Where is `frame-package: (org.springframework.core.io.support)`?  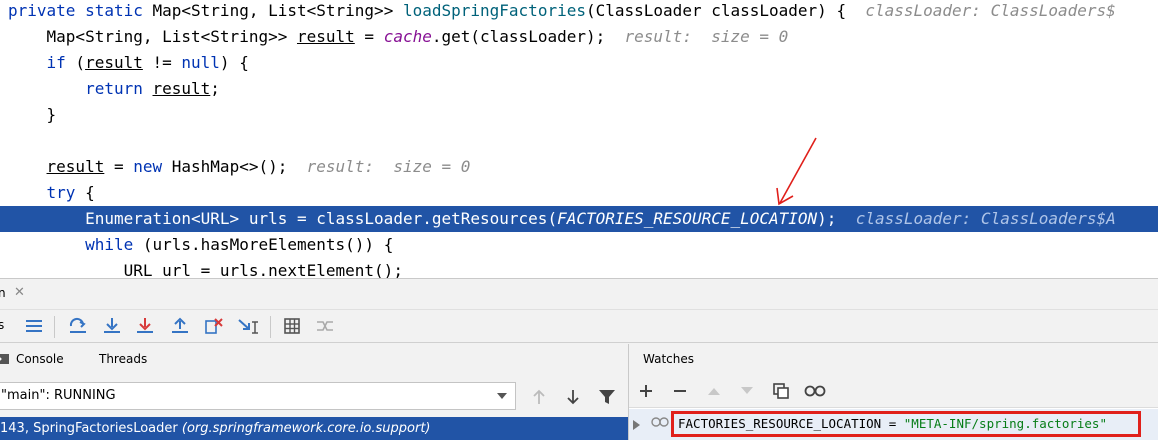 frame-package: (org.springframework.core.io.support) is located at coordinates (306, 428).